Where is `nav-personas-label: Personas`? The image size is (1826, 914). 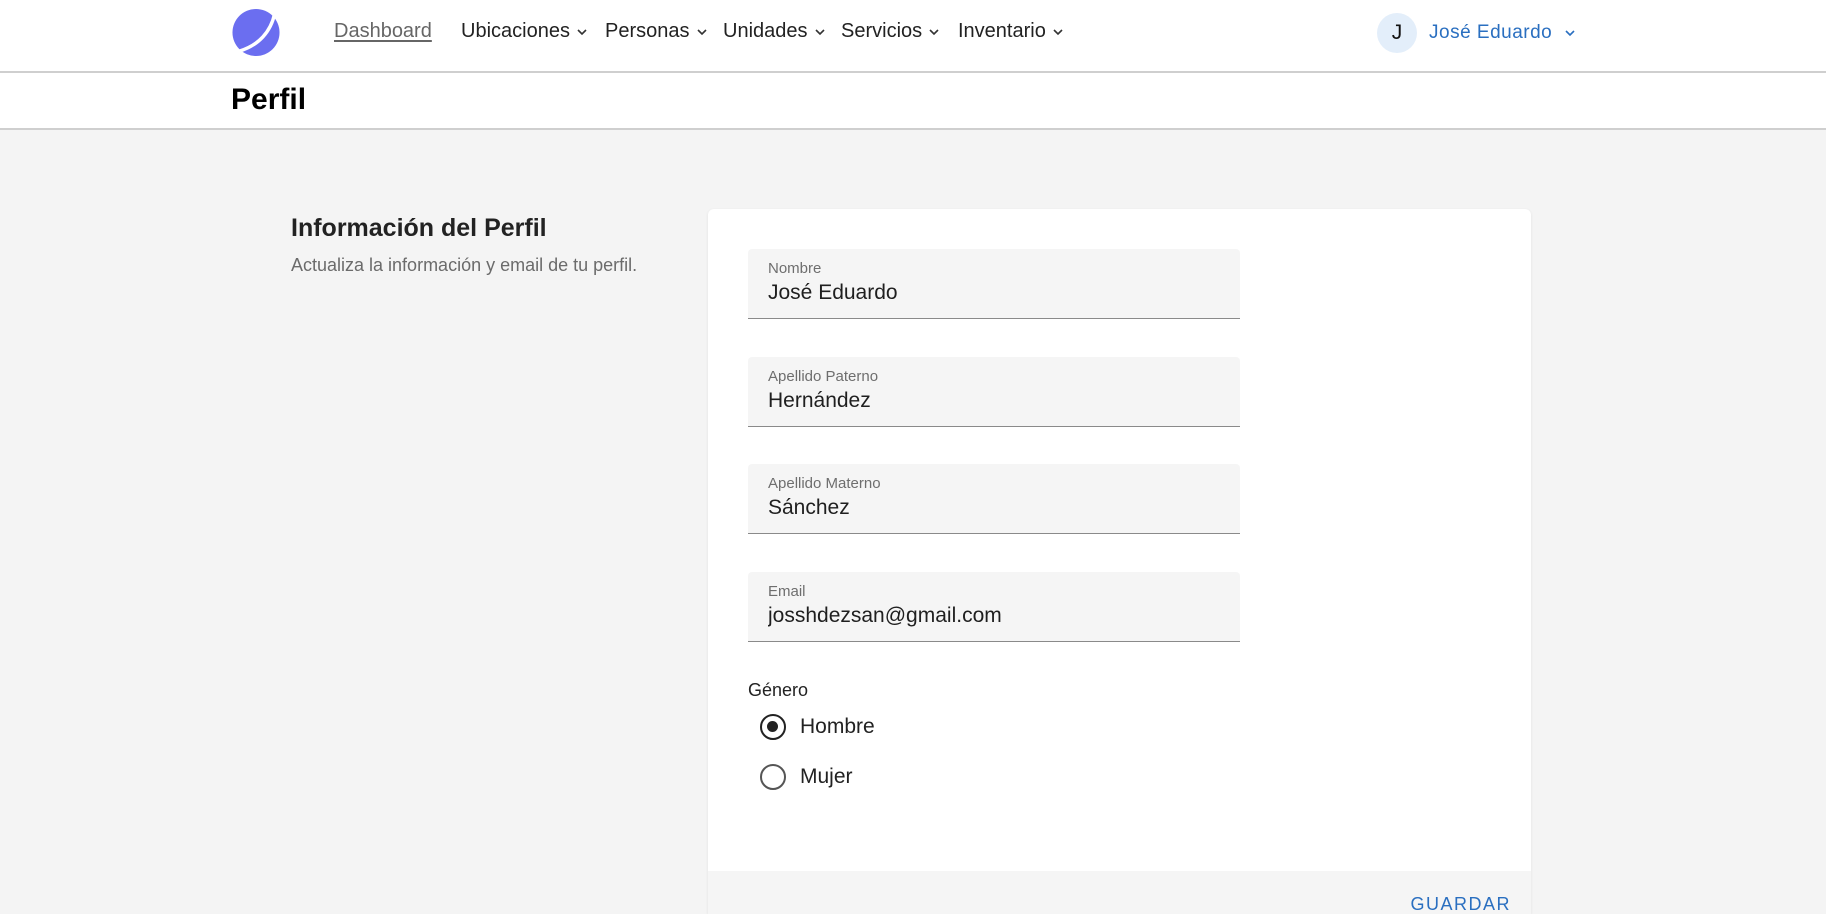
nav-personas-label: Personas is located at coordinates (647, 31).